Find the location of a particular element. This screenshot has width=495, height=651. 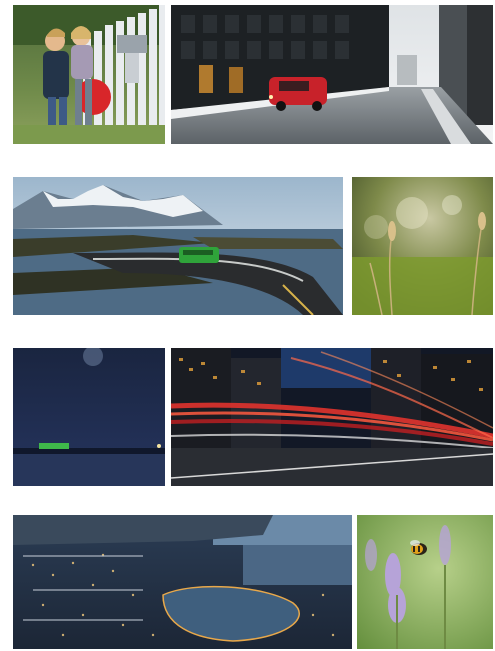

photo-aerial-city-harbor is located at coordinates (182, 582).